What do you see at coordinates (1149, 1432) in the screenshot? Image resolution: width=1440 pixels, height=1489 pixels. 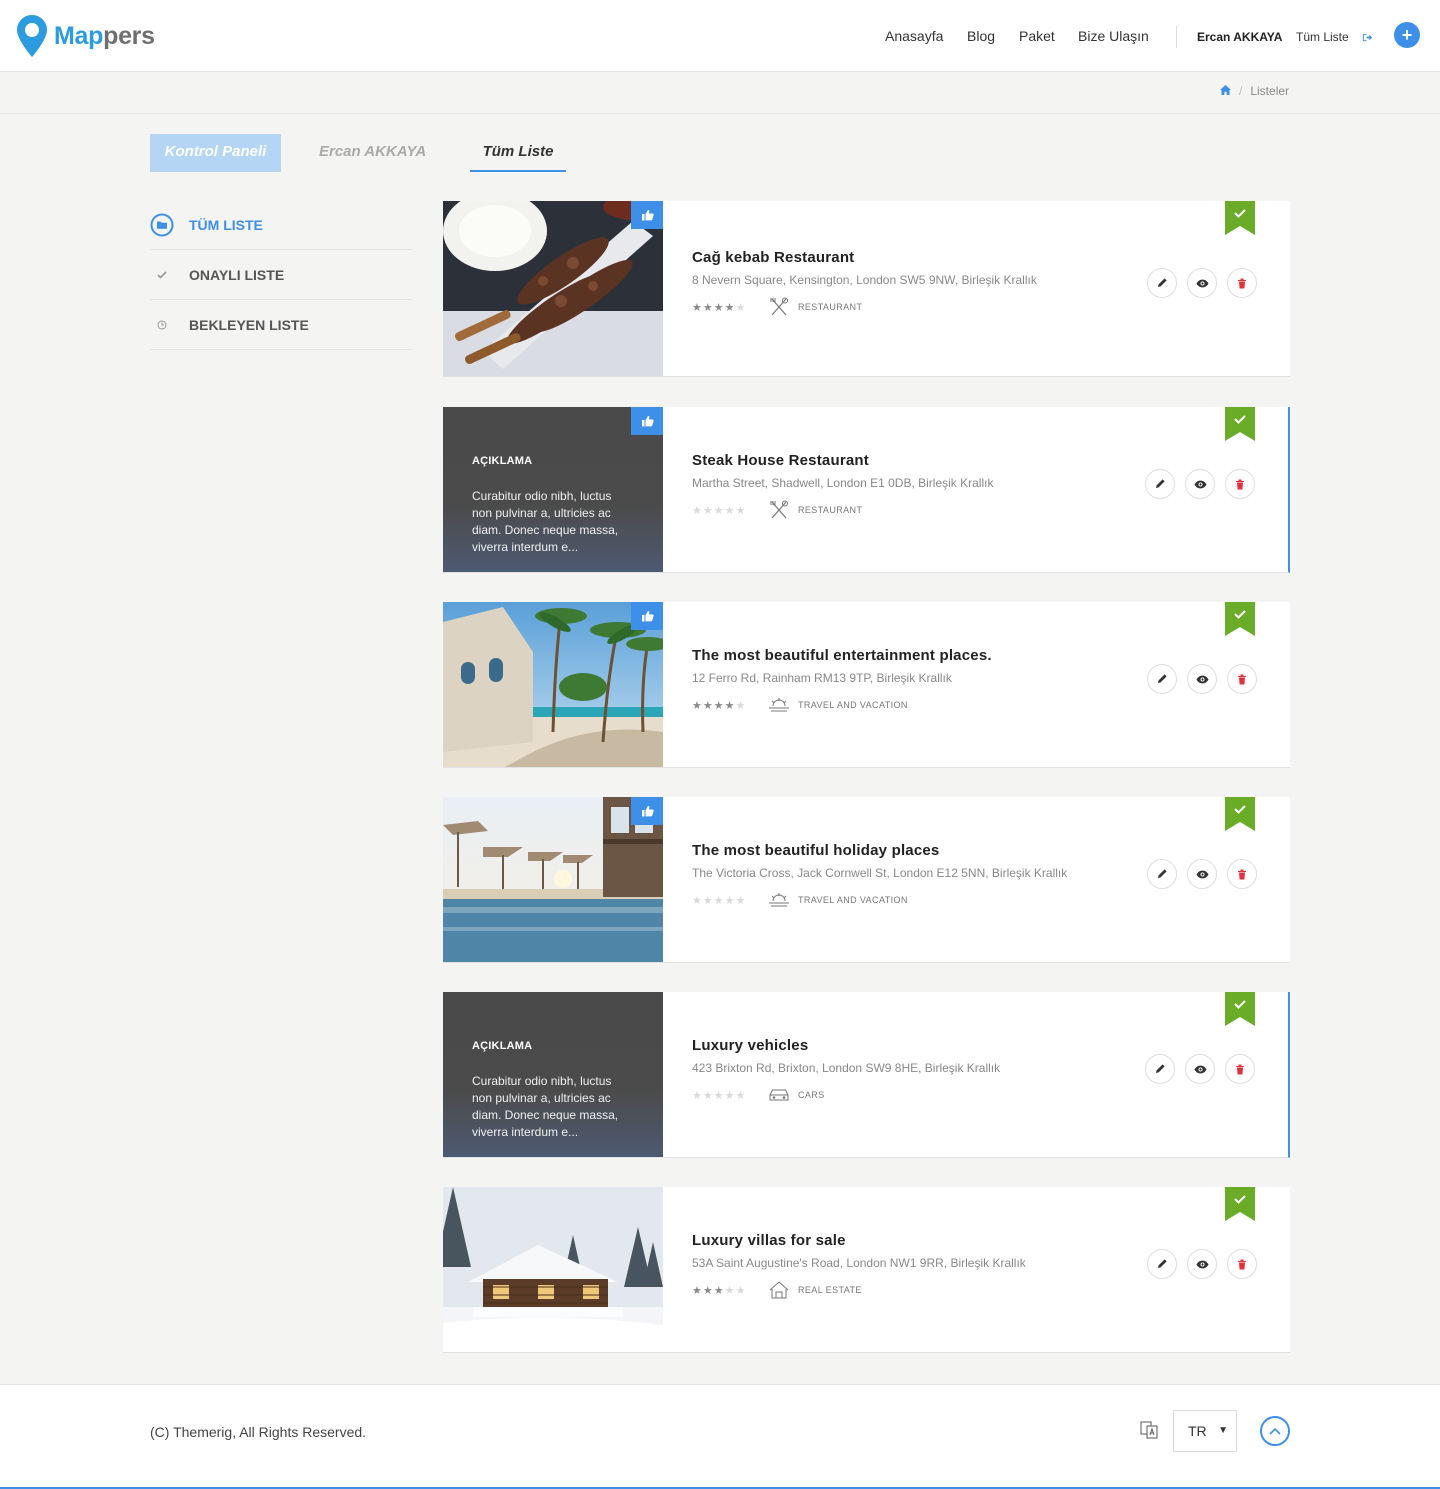 I see `translate-icon` at bounding box center [1149, 1432].